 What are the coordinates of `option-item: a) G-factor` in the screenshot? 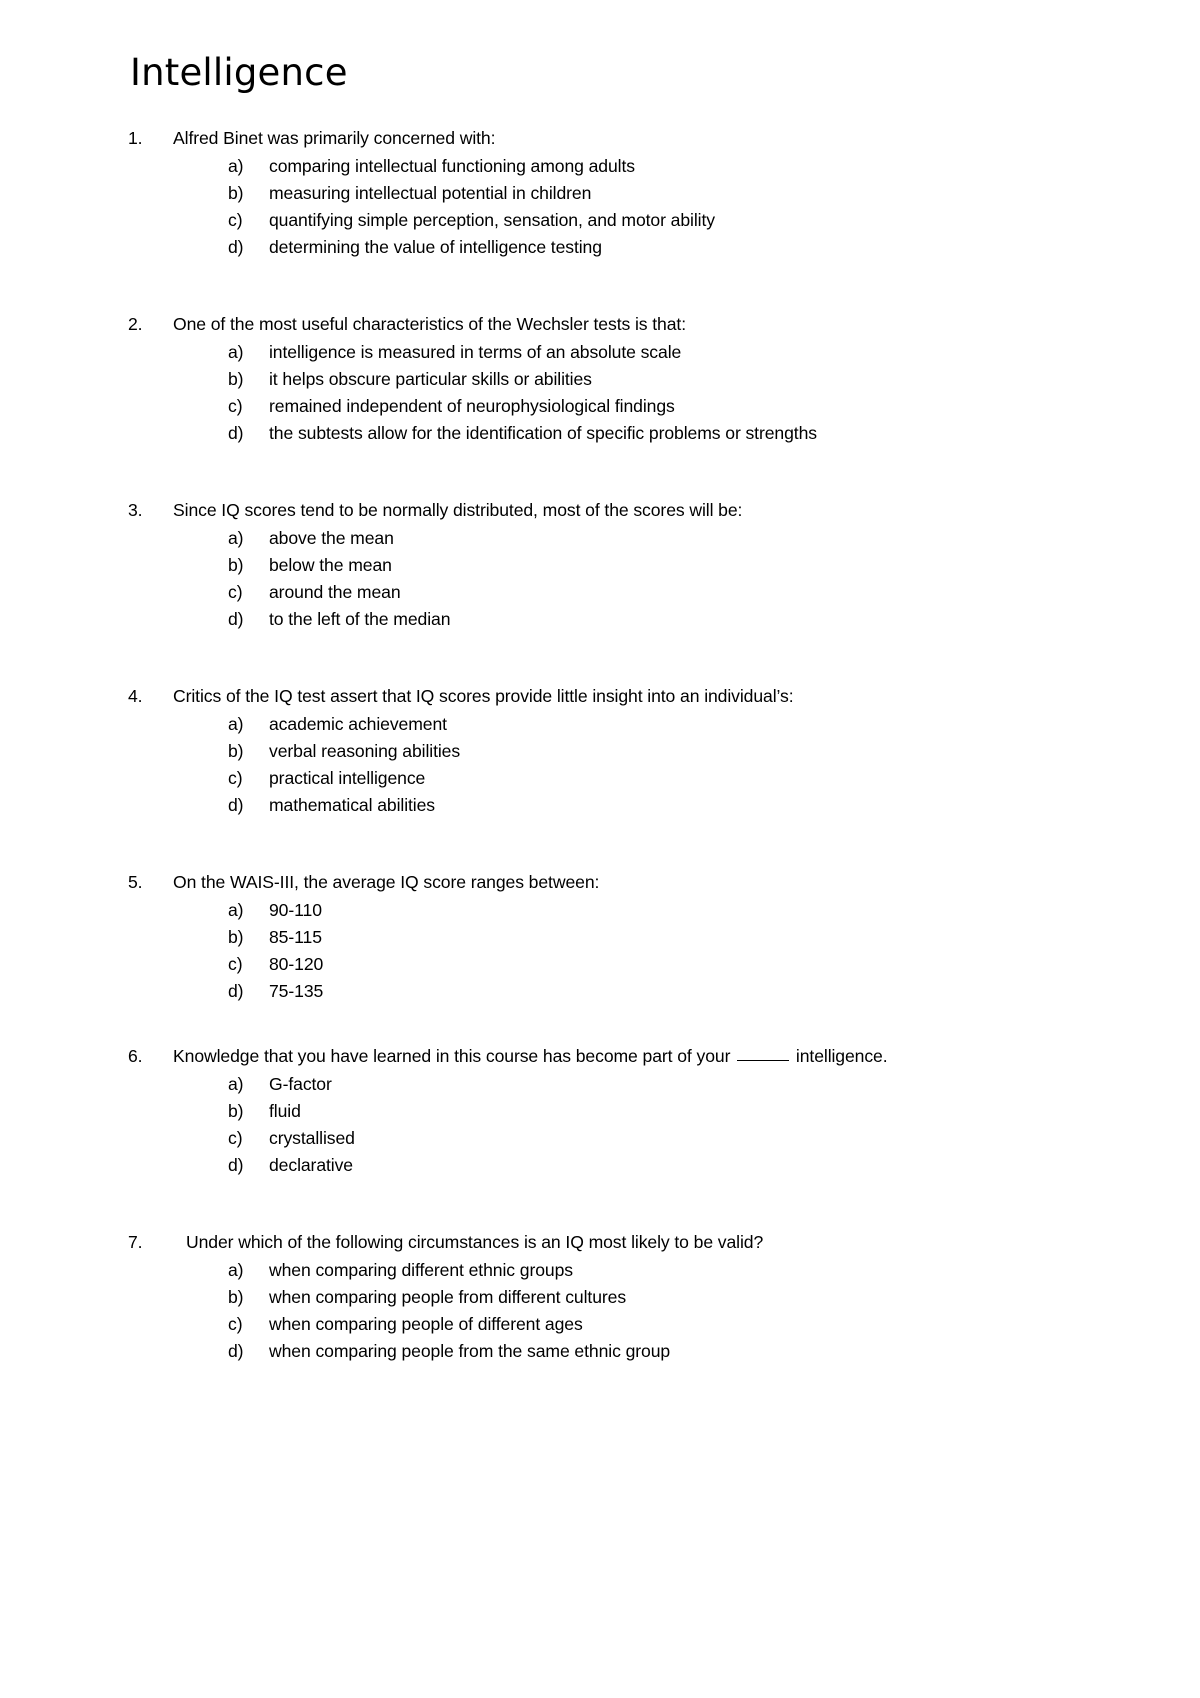 It's located at (616, 1084).